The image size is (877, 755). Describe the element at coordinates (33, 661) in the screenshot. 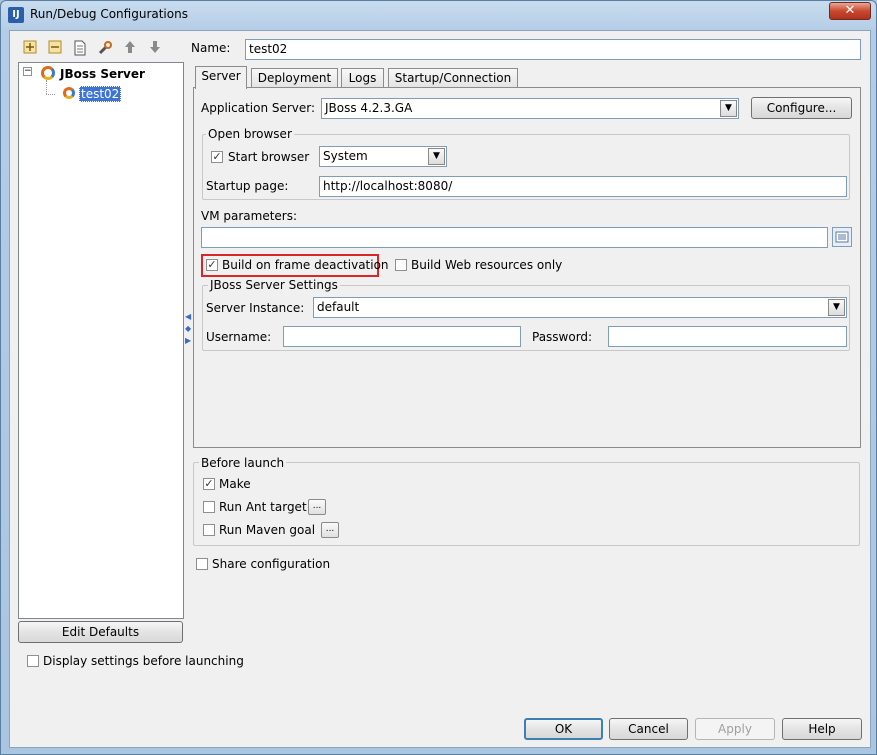

I see `display-settings-checkbox` at that location.